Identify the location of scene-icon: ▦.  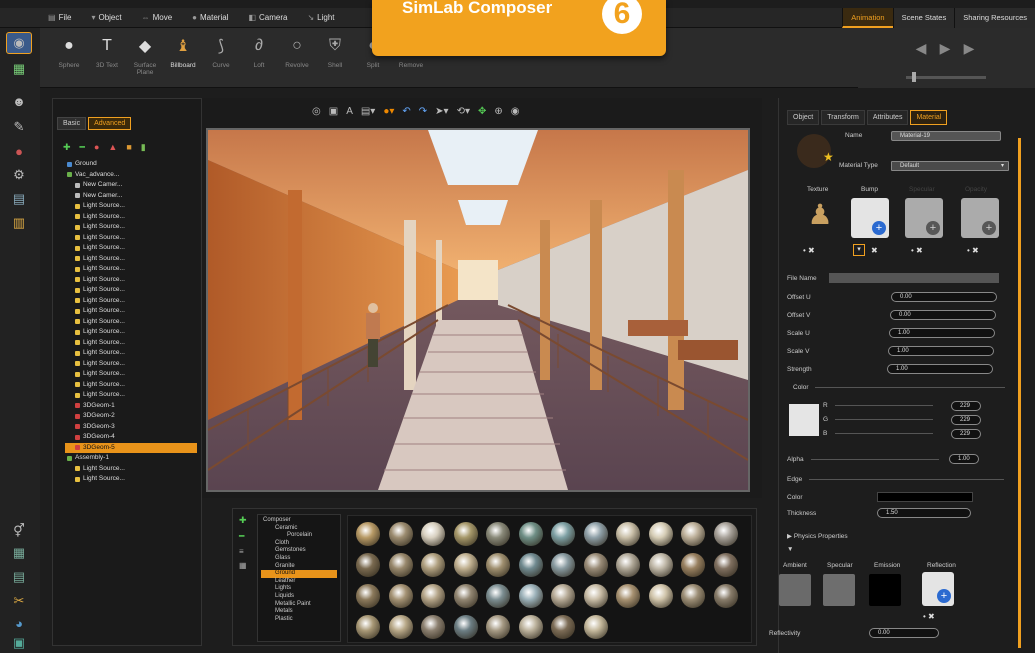
(19, 69).